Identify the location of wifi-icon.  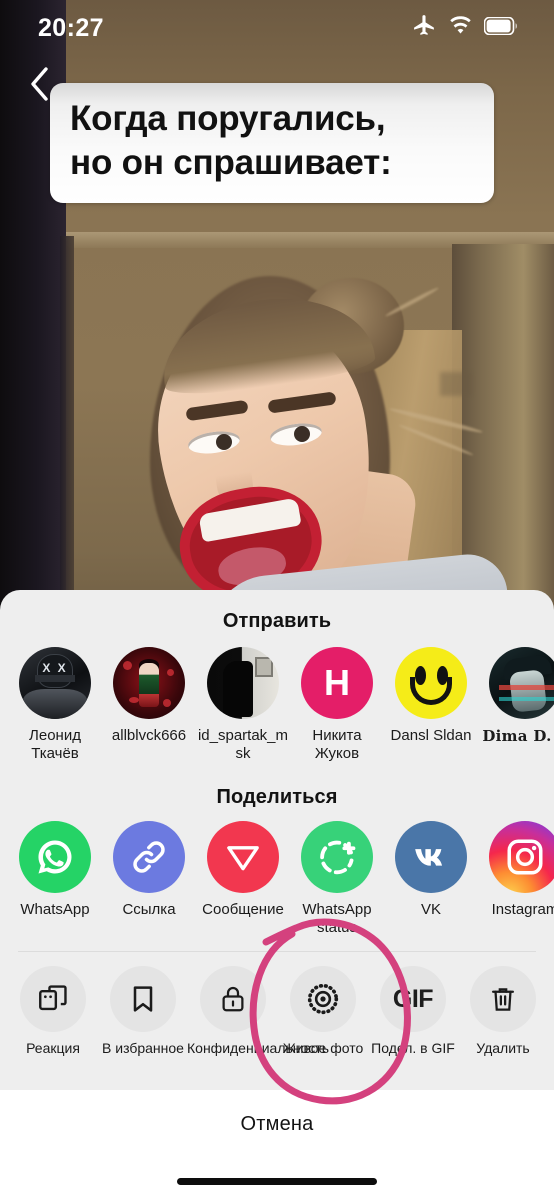
(460, 28).